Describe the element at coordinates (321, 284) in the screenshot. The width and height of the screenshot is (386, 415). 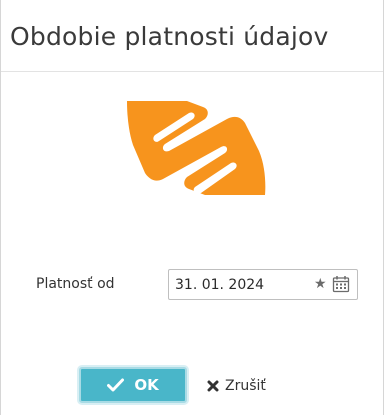
I see `star-icon: ★` at that location.